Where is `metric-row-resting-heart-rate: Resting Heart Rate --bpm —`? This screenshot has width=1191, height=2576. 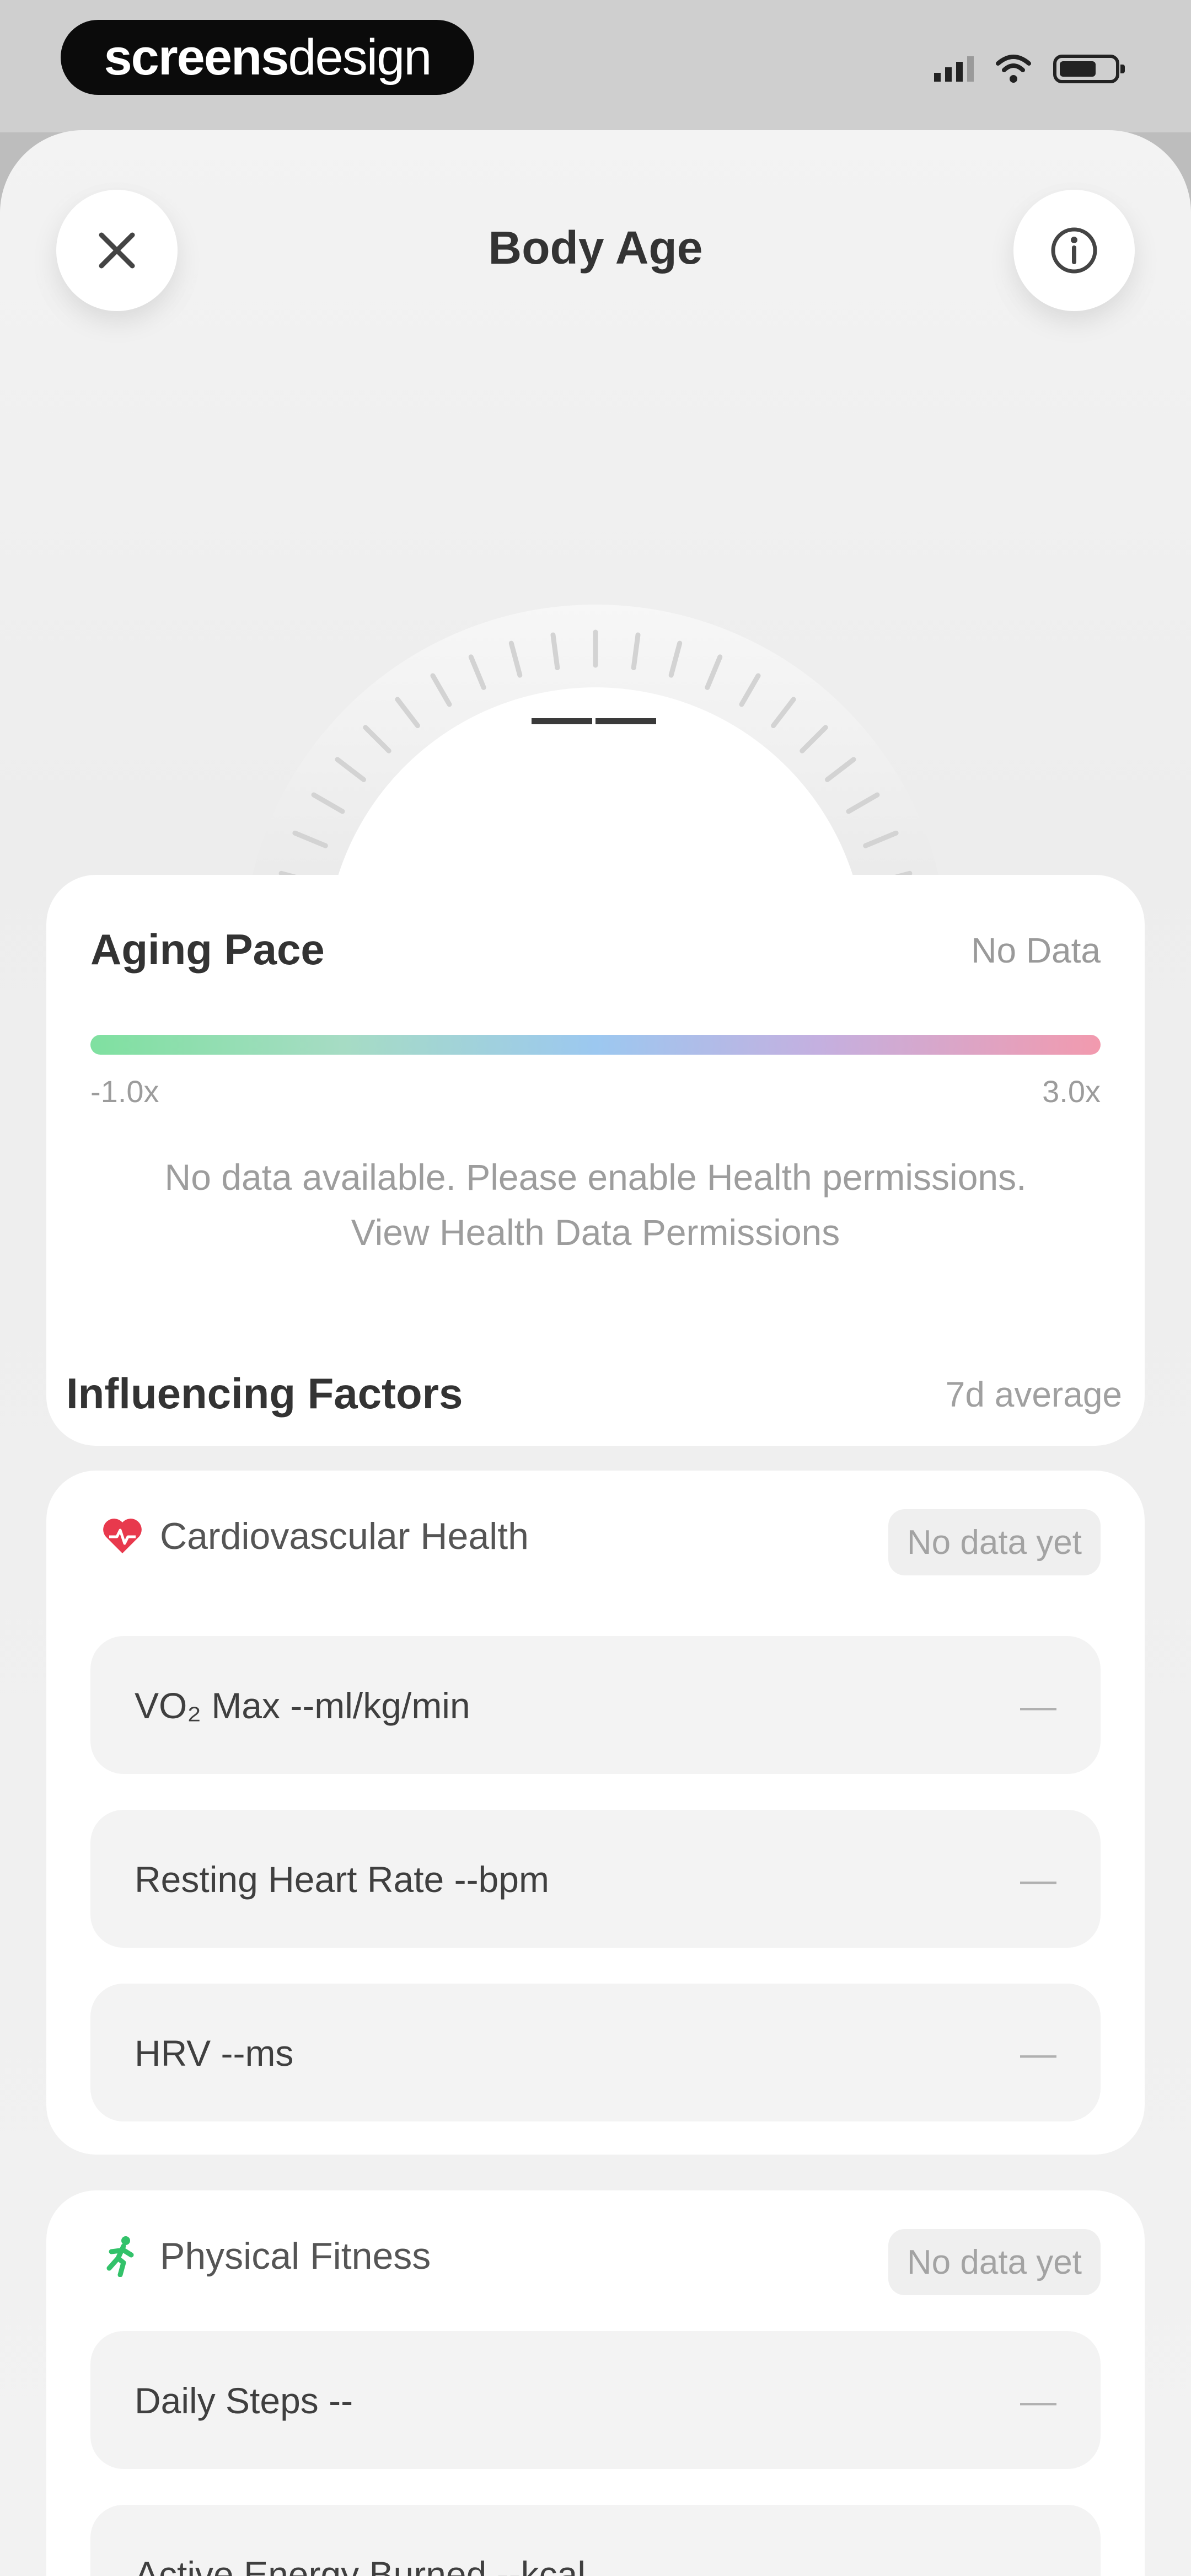
metric-row-resting-heart-rate: Resting Heart Rate --bpm — is located at coordinates (595, 1879).